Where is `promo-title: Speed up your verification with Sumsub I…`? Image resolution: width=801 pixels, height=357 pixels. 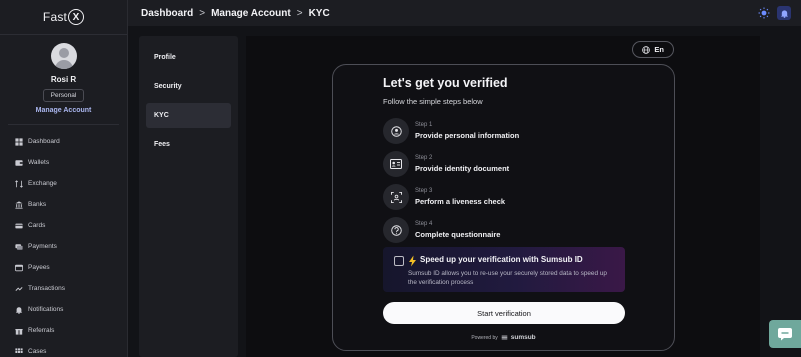
promo-title: Speed up your verification with Sumsub I… is located at coordinates (501, 259).